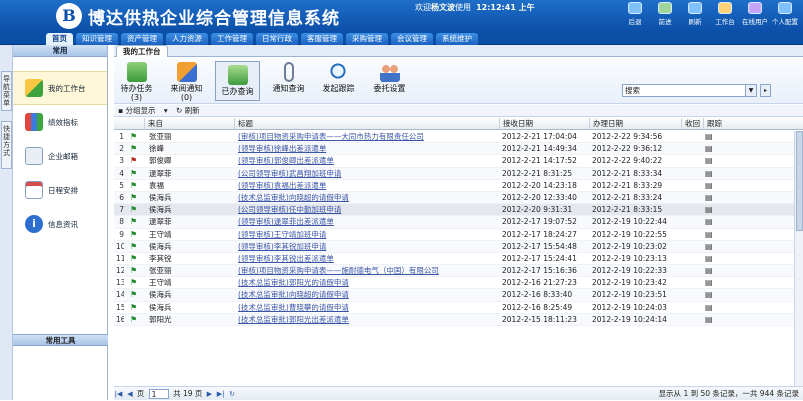 This screenshot has width=803, height=401. I want to click on prev-page-icon: ◀, so click(129, 394).